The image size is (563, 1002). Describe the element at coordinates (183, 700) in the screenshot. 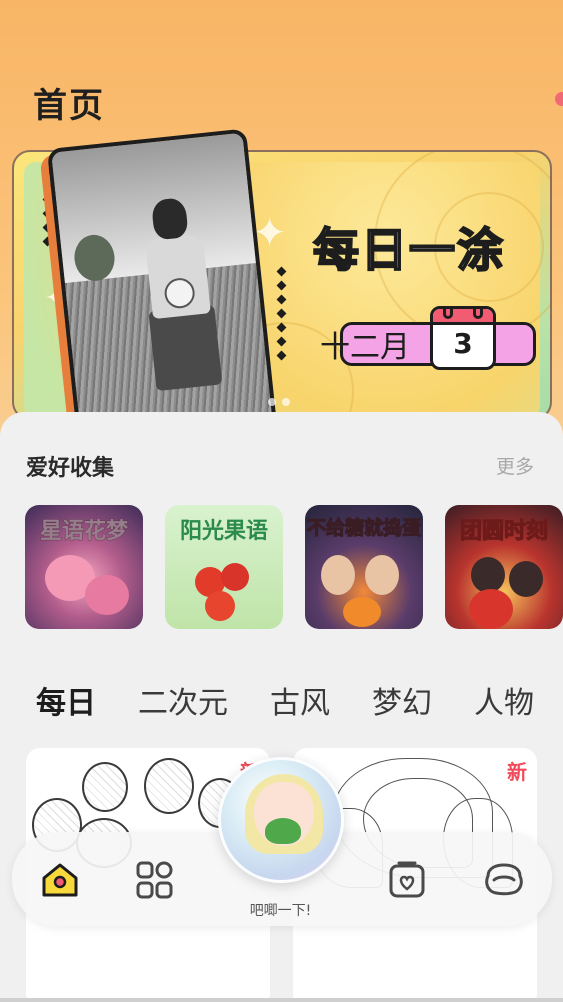

I see `tab-anime: 二次元` at that location.